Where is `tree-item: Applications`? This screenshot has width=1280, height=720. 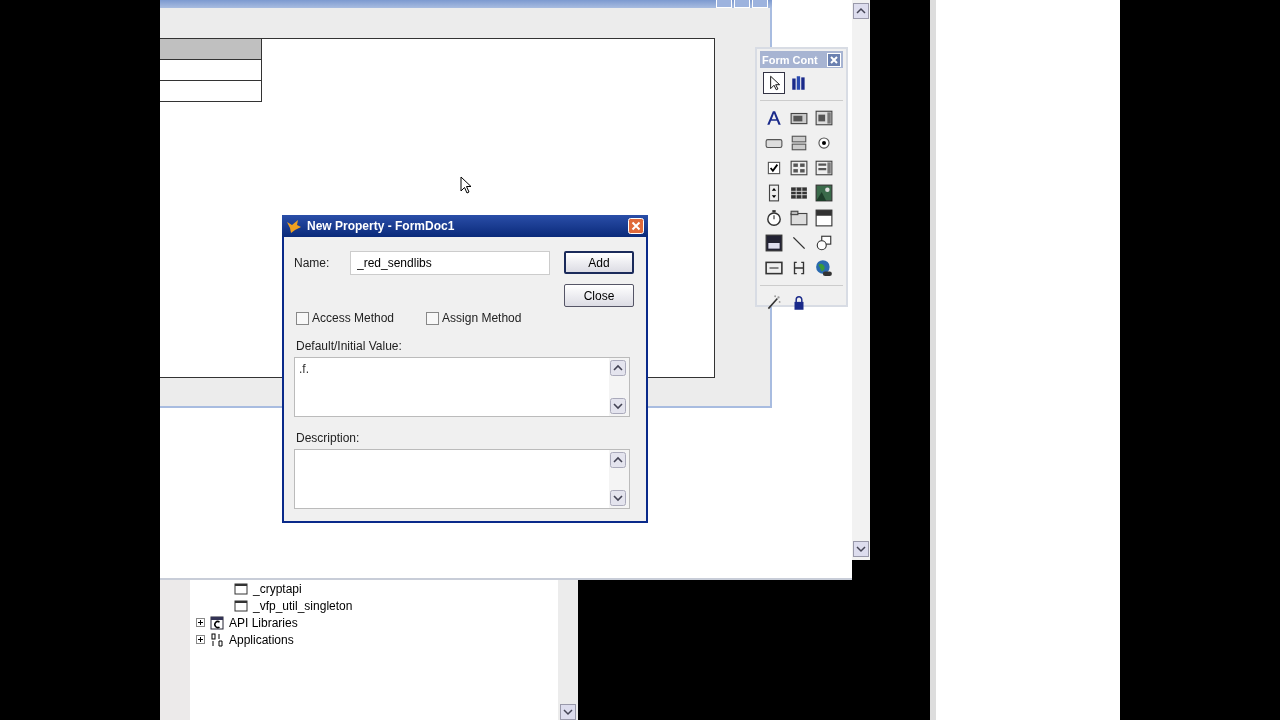 tree-item: Applications is located at coordinates (261, 639).